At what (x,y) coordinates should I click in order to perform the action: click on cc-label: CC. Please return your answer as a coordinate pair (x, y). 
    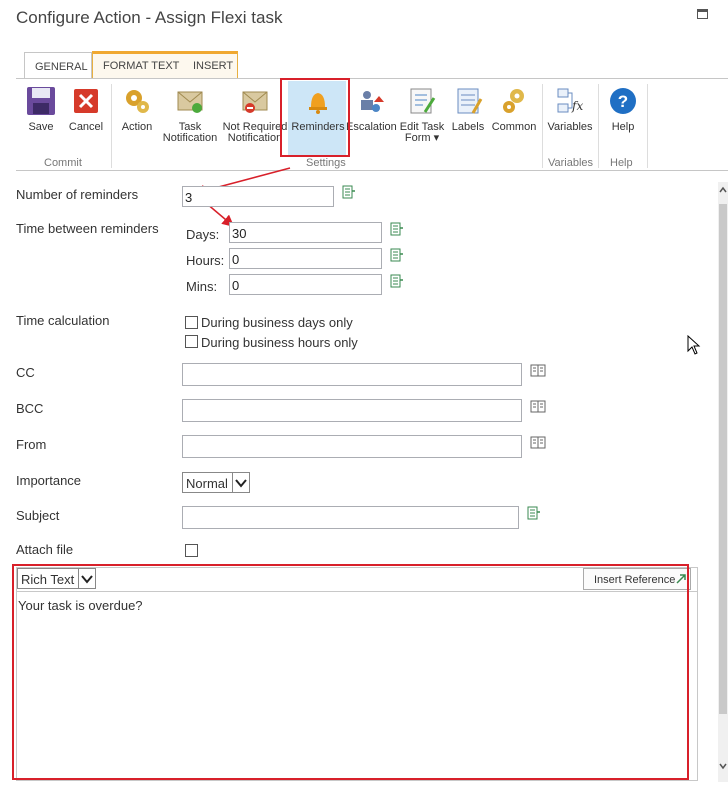
    Looking at the image, I should click on (25, 372).